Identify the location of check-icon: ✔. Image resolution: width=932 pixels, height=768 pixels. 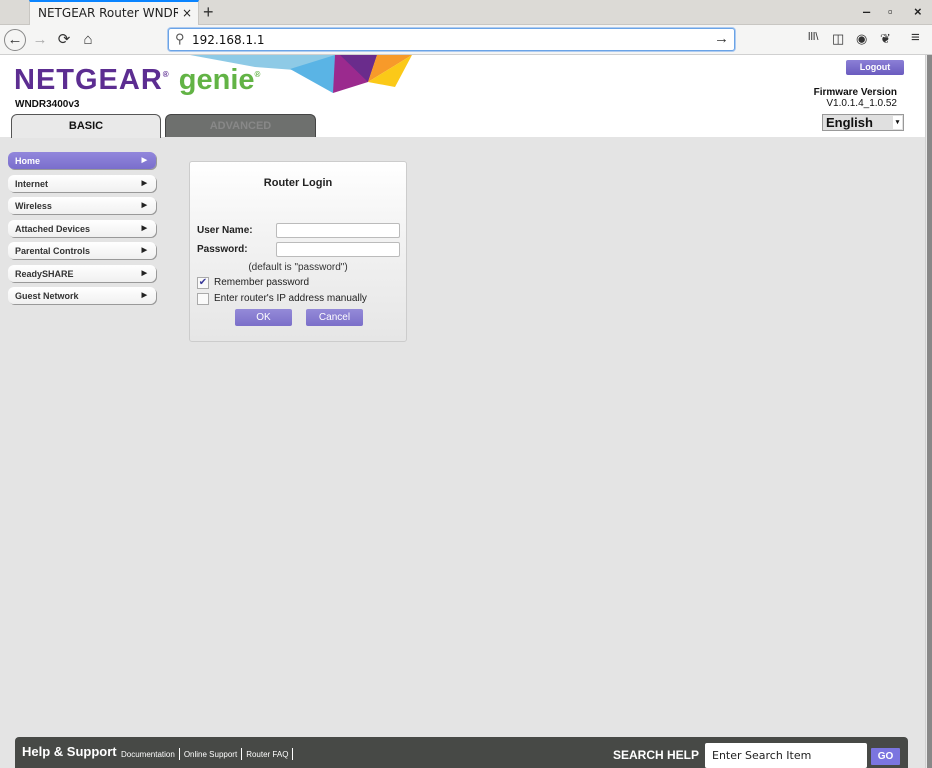
(203, 282).